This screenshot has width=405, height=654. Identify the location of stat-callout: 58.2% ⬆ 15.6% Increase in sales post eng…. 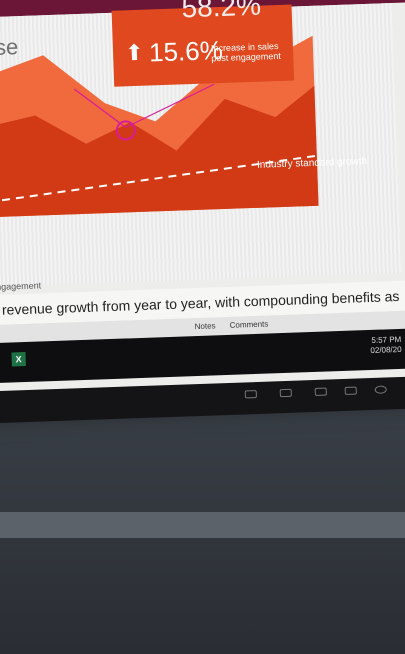
(203, 43).